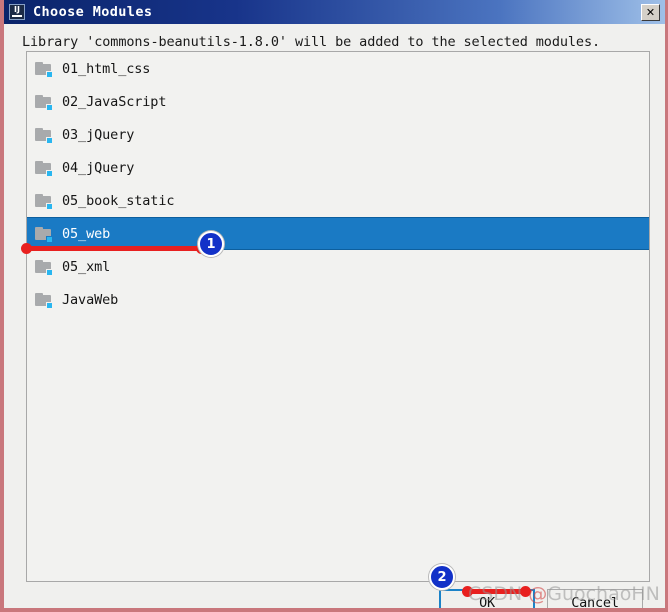 This screenshot has width=668, height=612. Describe the element at coordinates (114, 101) in the screenshot. I see `list-item-label: 02_JavaScript` at that location.